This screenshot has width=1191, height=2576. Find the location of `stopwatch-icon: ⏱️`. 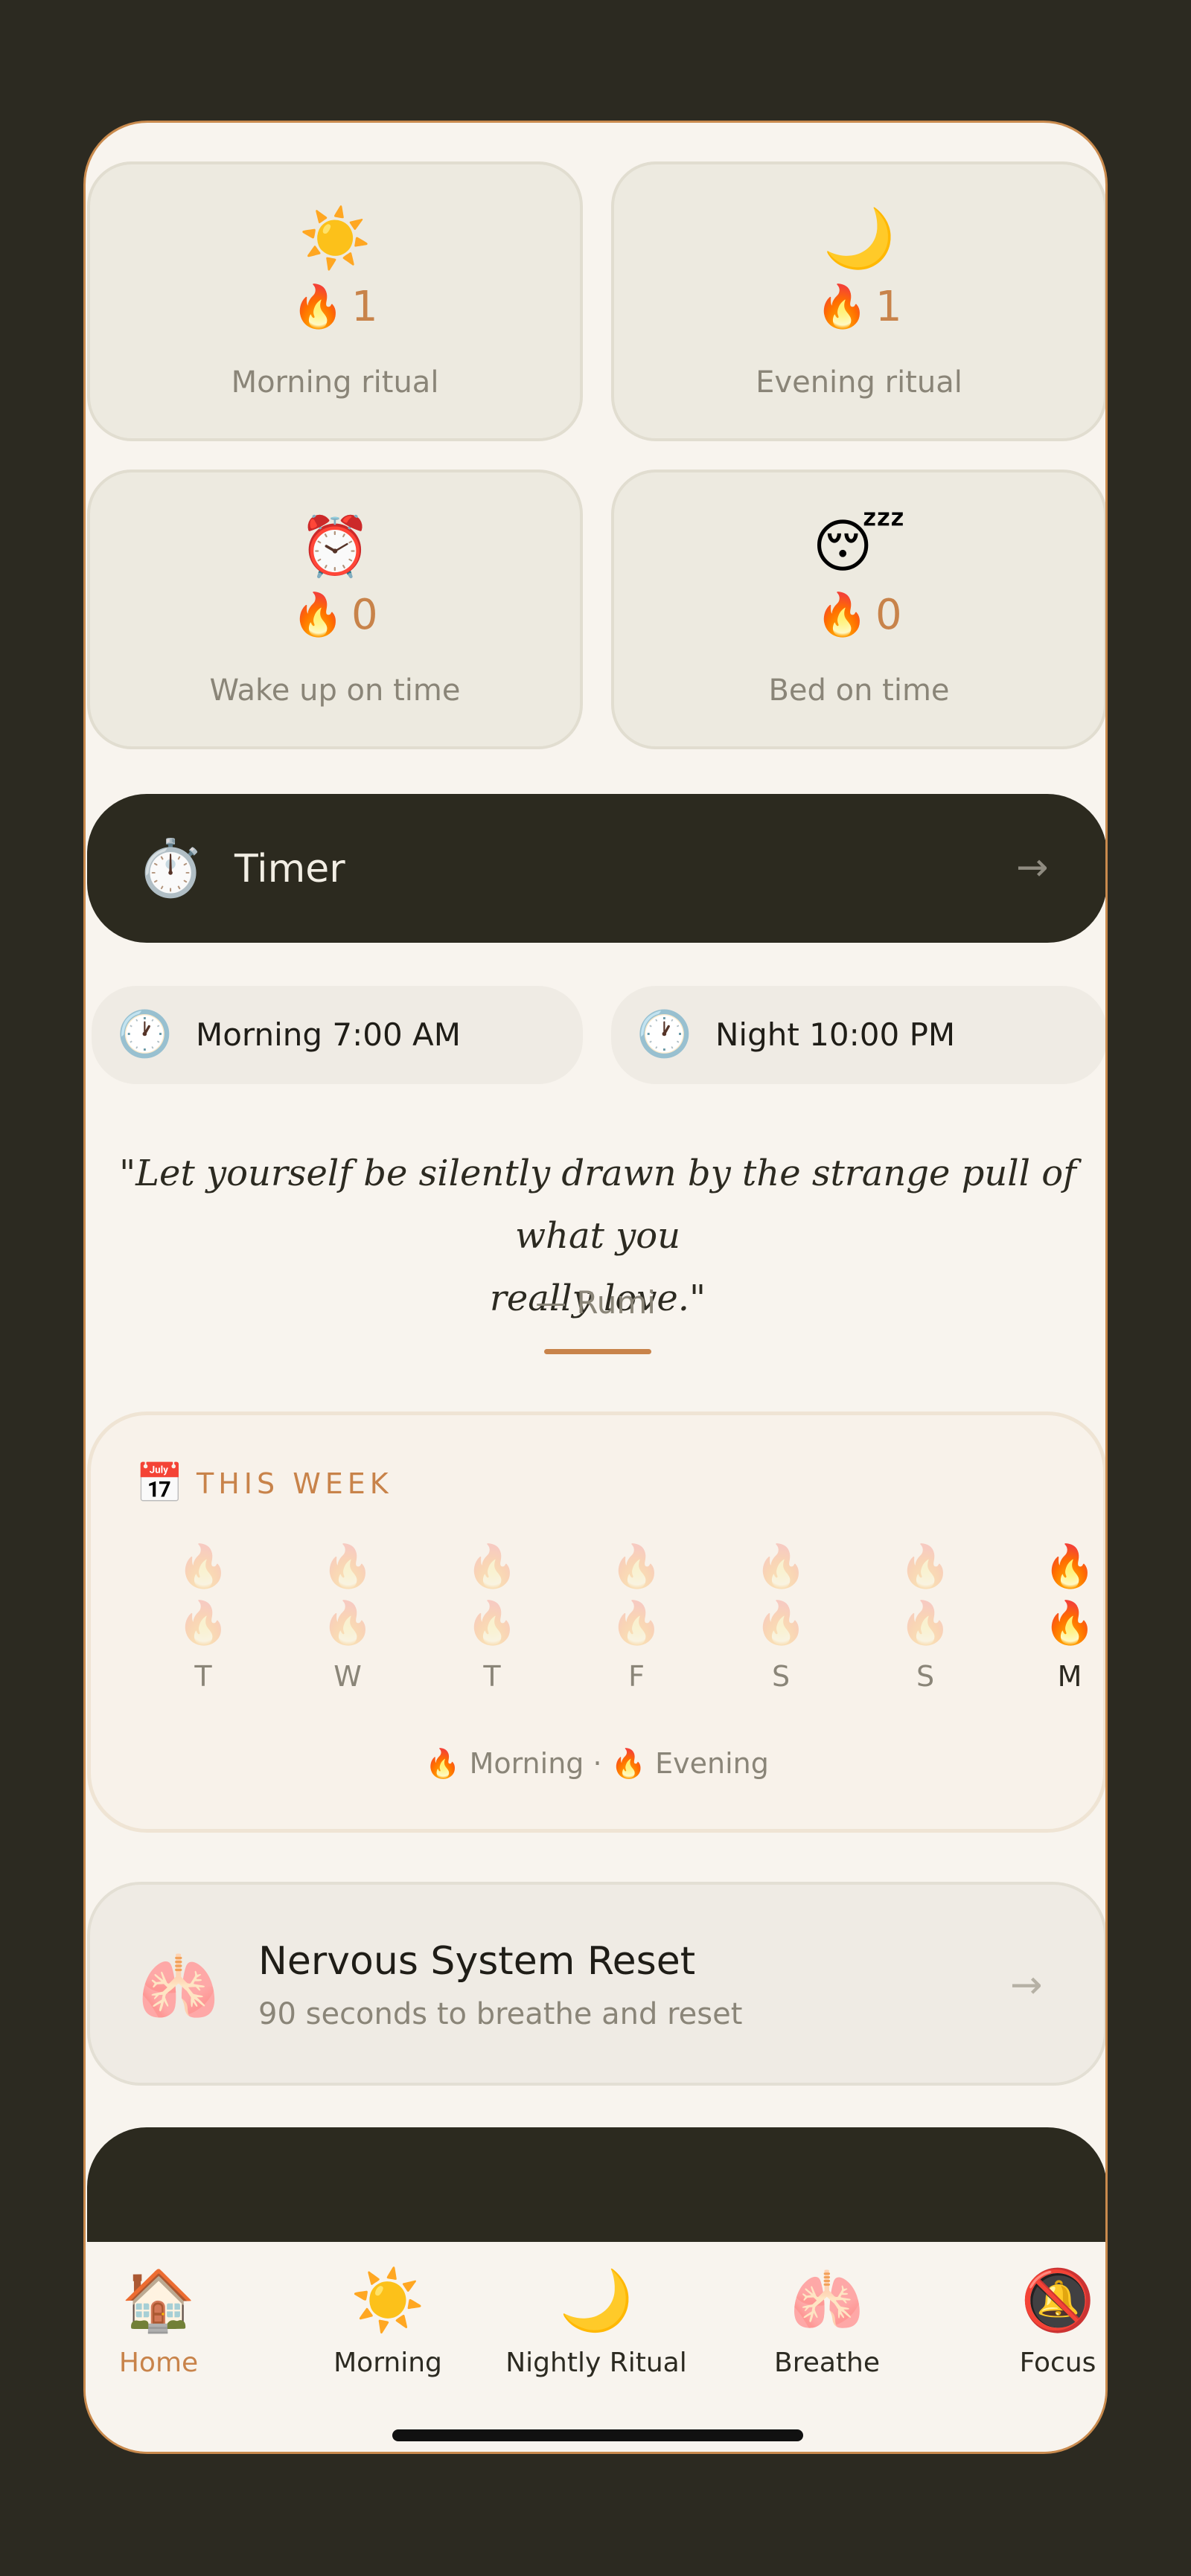

stopwatch-icon: ⏱️ is located at coordinates (170, 868).